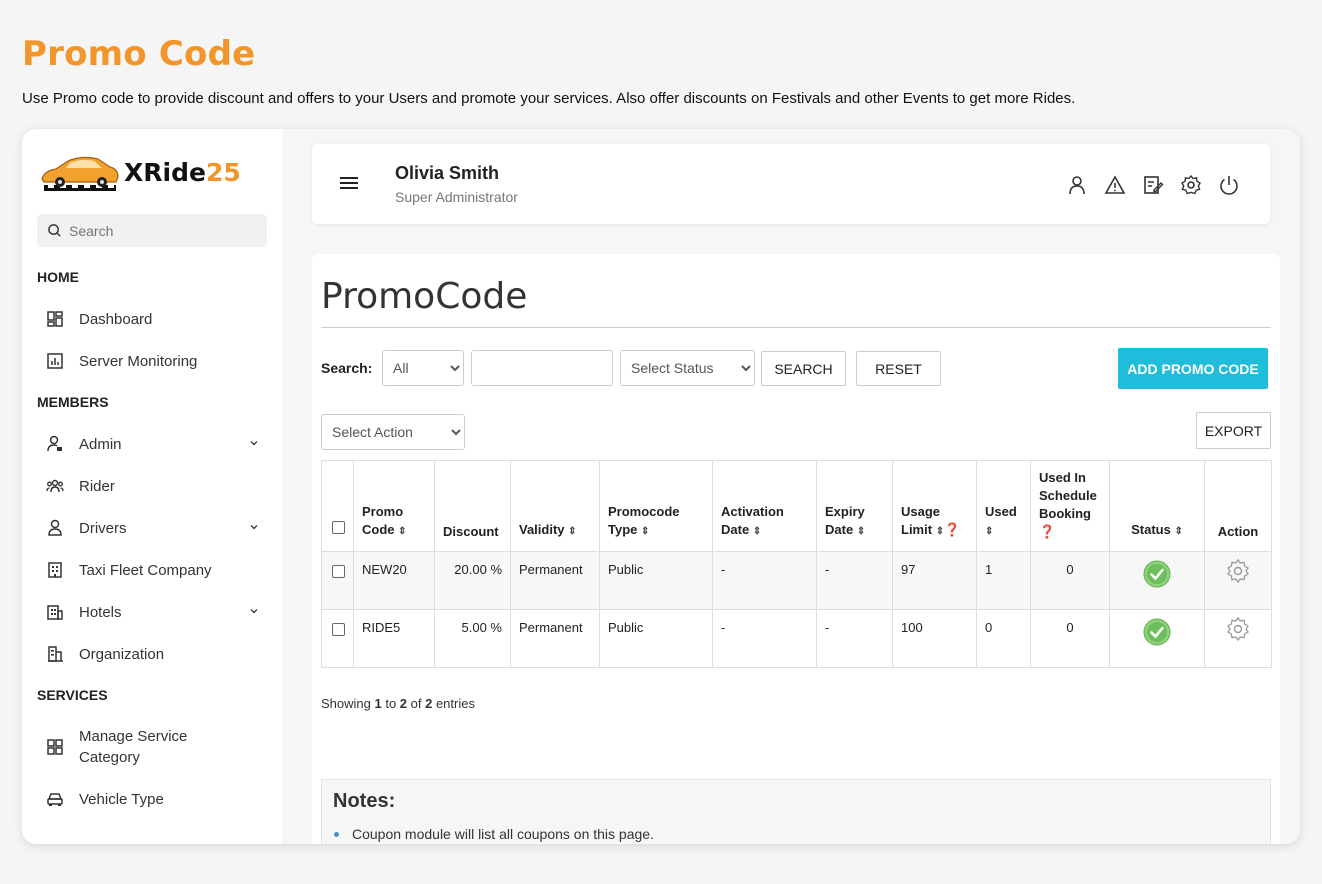 The image size is (1322, 884). What do you see at coordinates (1151, 529) in the screenshot?
I see `header-text: Status` at bounding box center [1151, 529].